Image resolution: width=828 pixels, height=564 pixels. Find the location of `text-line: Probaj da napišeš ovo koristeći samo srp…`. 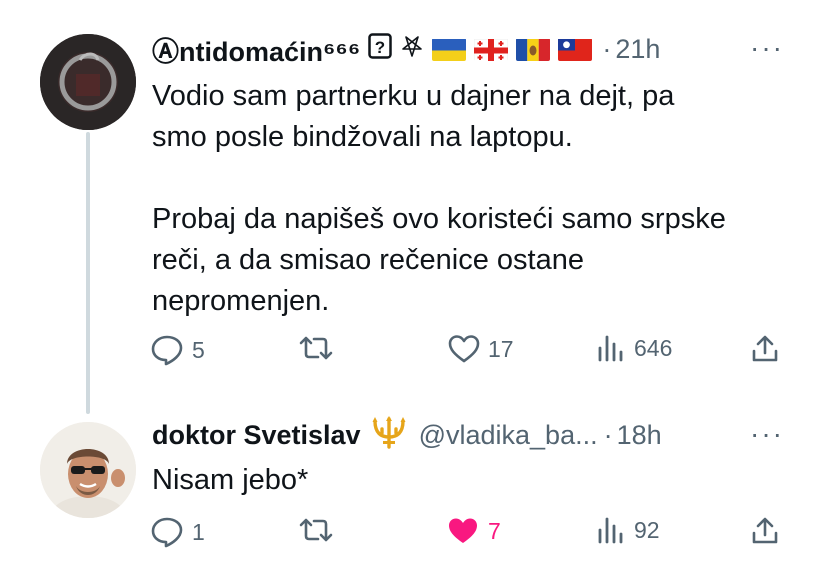

text-line: Probaj da napišeš ovo koristeći samo srp… is located at coordinates (439, 219).